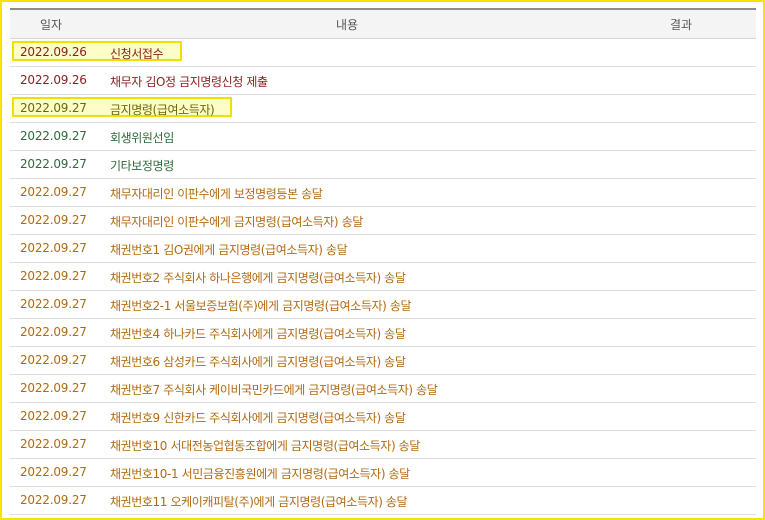 This screenshot has width=765, height=520. What do you see at coordinates (383, 24) in the screenshot?
I see `table-header: 일자 내용 결과` at bounding box center [383, 24].